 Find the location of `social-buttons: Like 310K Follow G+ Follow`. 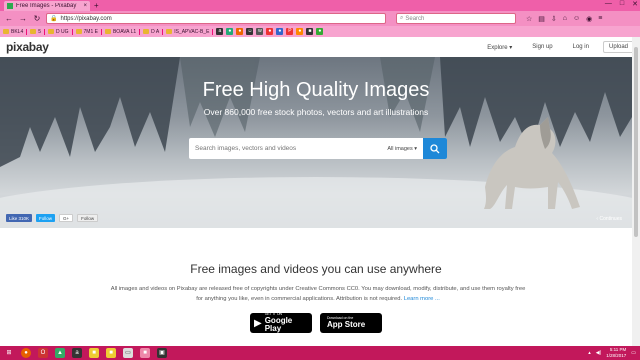

social-buttons: Like 310K Follow G+ Follow is located at coordinates (52, 218).